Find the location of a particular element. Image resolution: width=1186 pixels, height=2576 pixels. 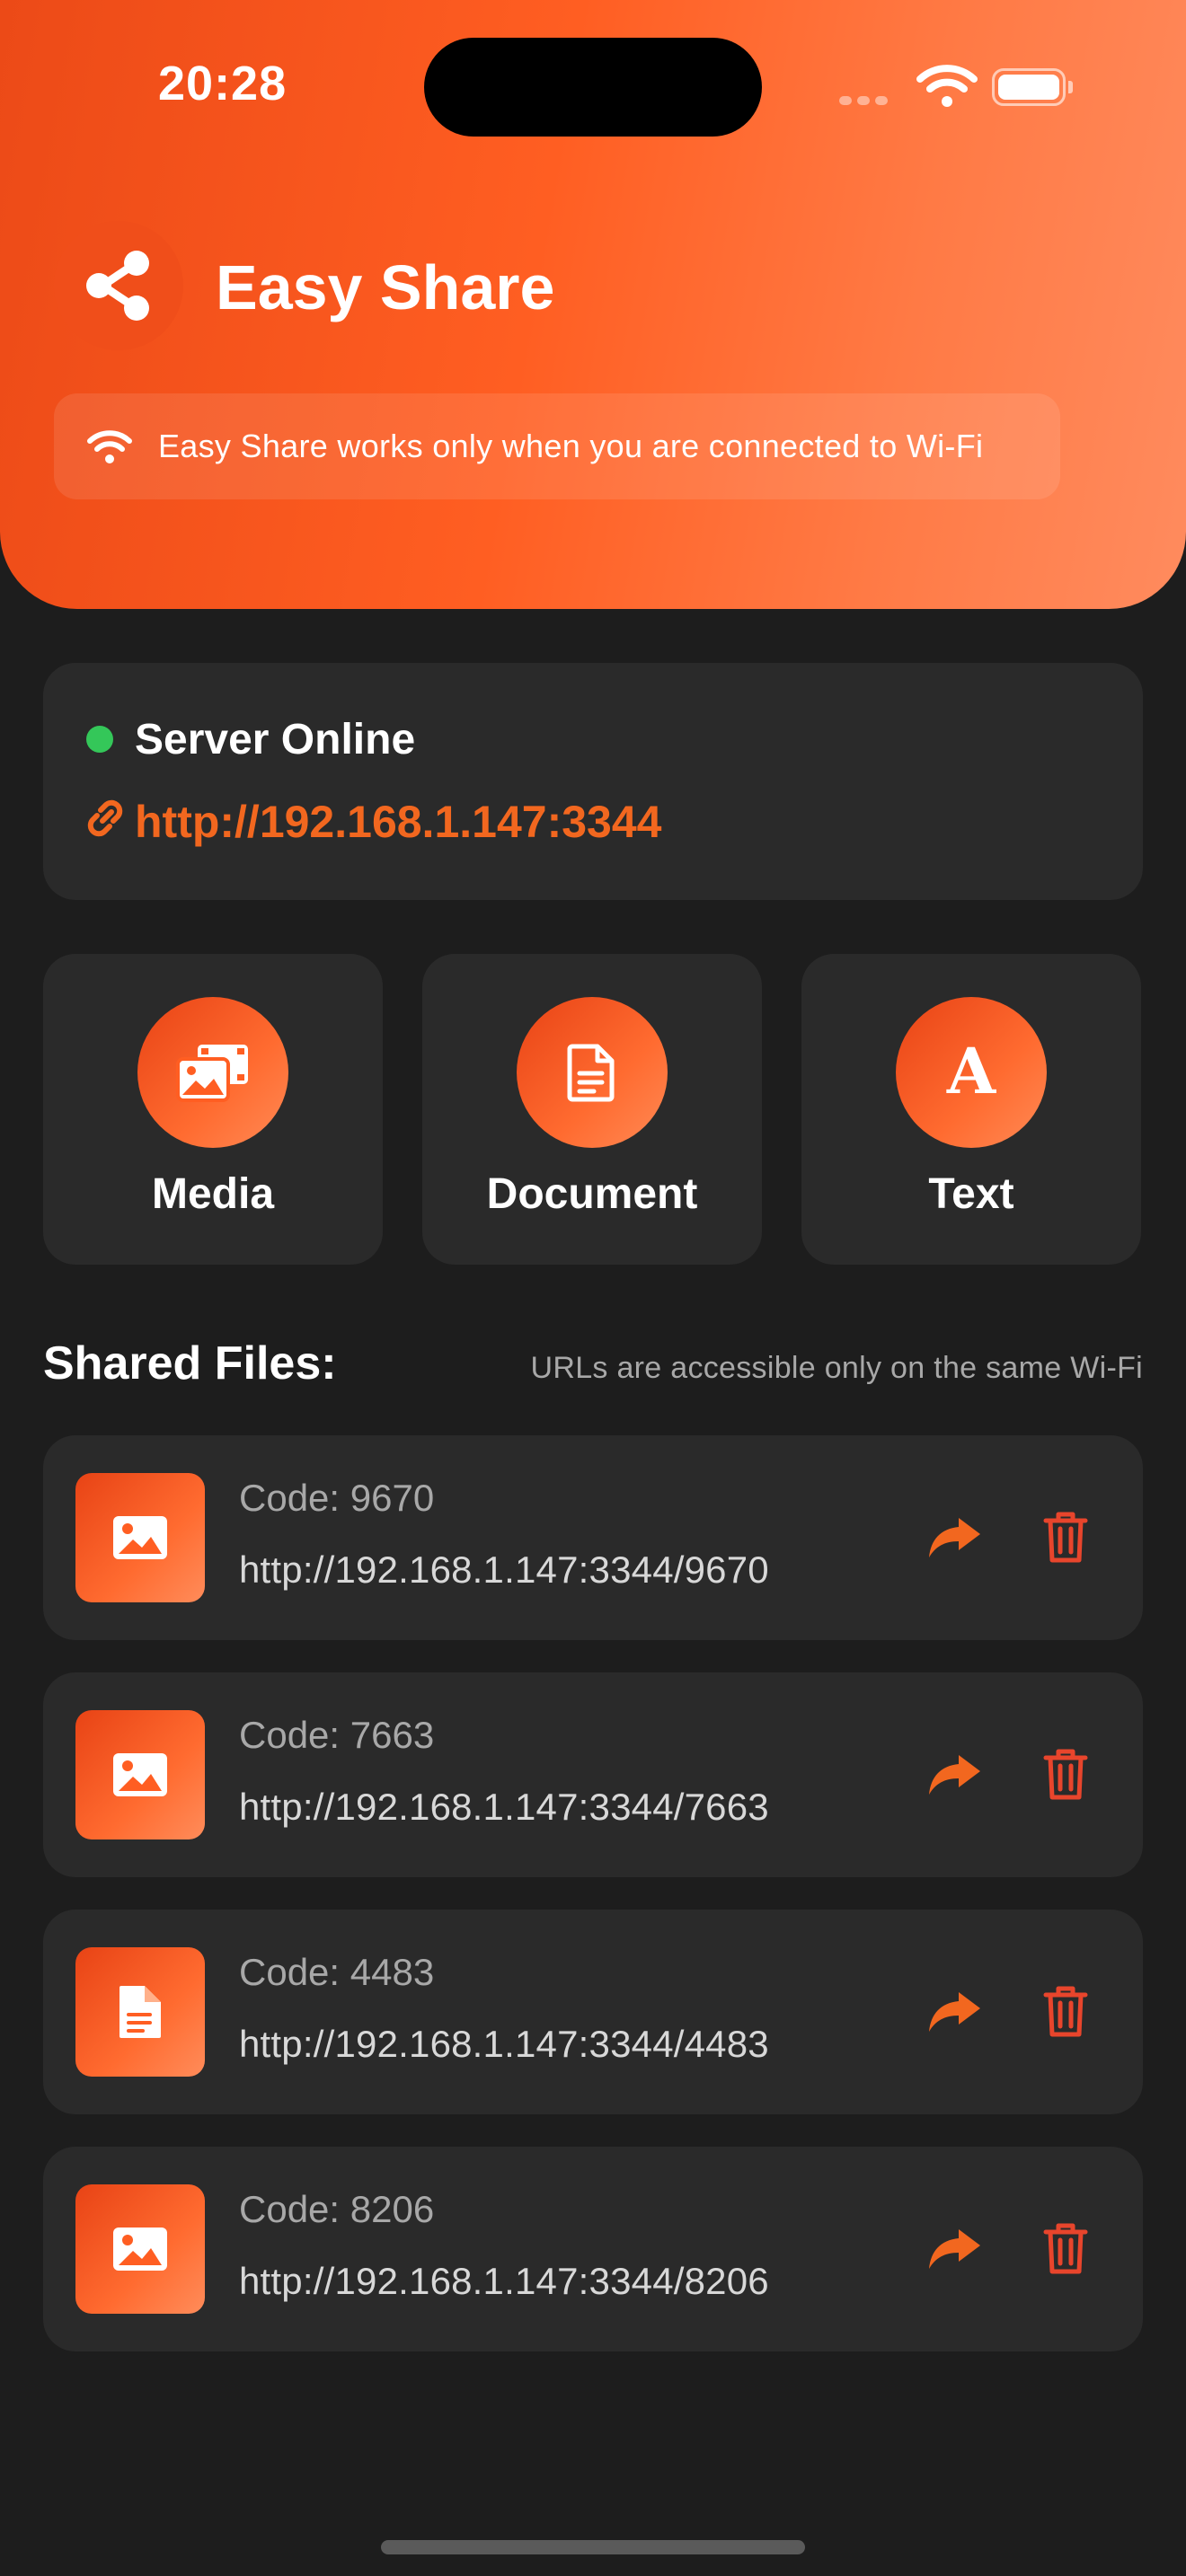

server-url-link: http://192.168.1.147:3344 is located at coordinates (398, 822).